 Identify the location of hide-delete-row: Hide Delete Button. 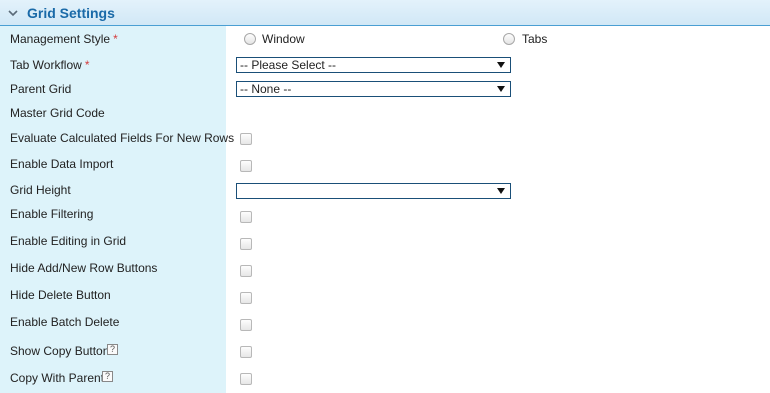
(385, 295).